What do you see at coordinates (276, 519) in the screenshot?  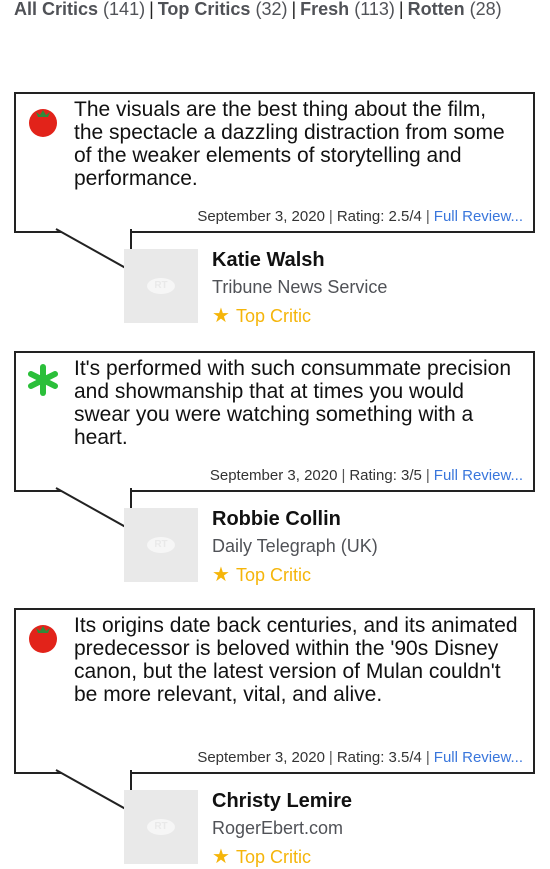 I see `critic-name: Robbie Collin` at bounding box center [276, 519].